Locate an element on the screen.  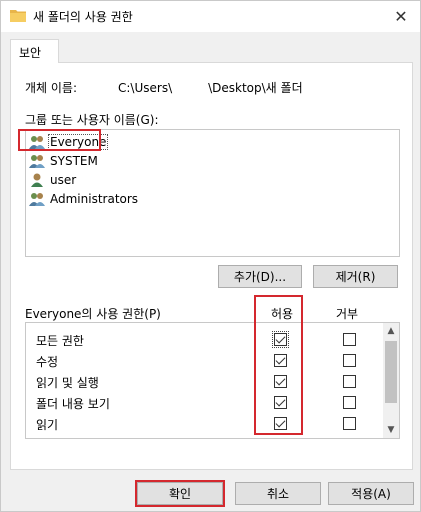
permission-row-full-control: 모든 권한 is located at coordinates (212, 340).